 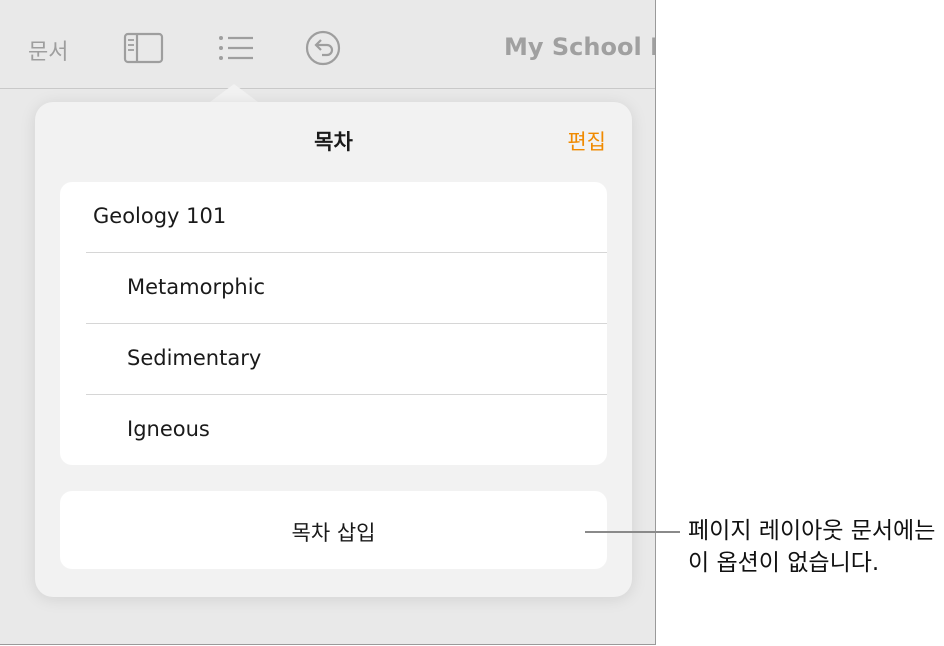 What do you see at coordinates (333, 359) in the screenshot?
I see `toc-item-sedimentary: Sedimentary` at bounding box center [333, 359].